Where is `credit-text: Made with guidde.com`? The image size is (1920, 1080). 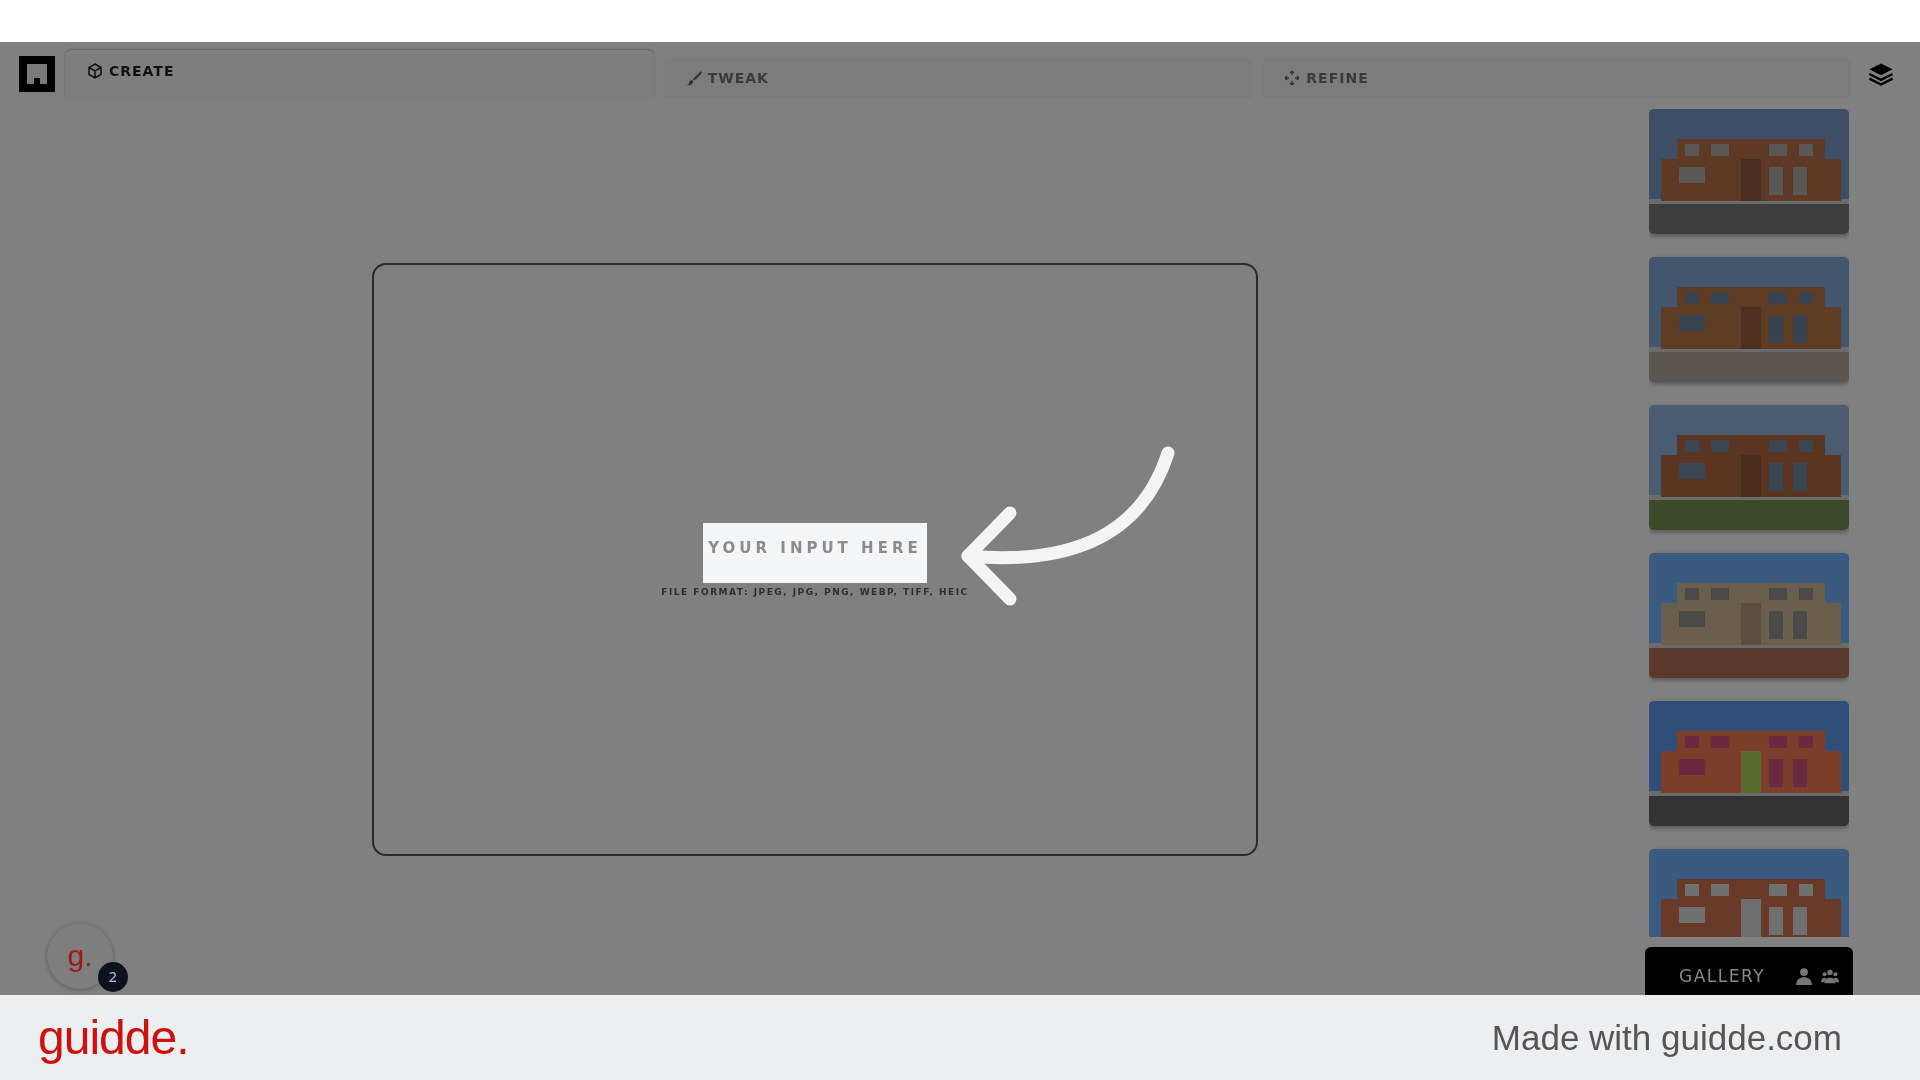 credit-text: Made with guidde.com is located at coordinates (1666, 1037).